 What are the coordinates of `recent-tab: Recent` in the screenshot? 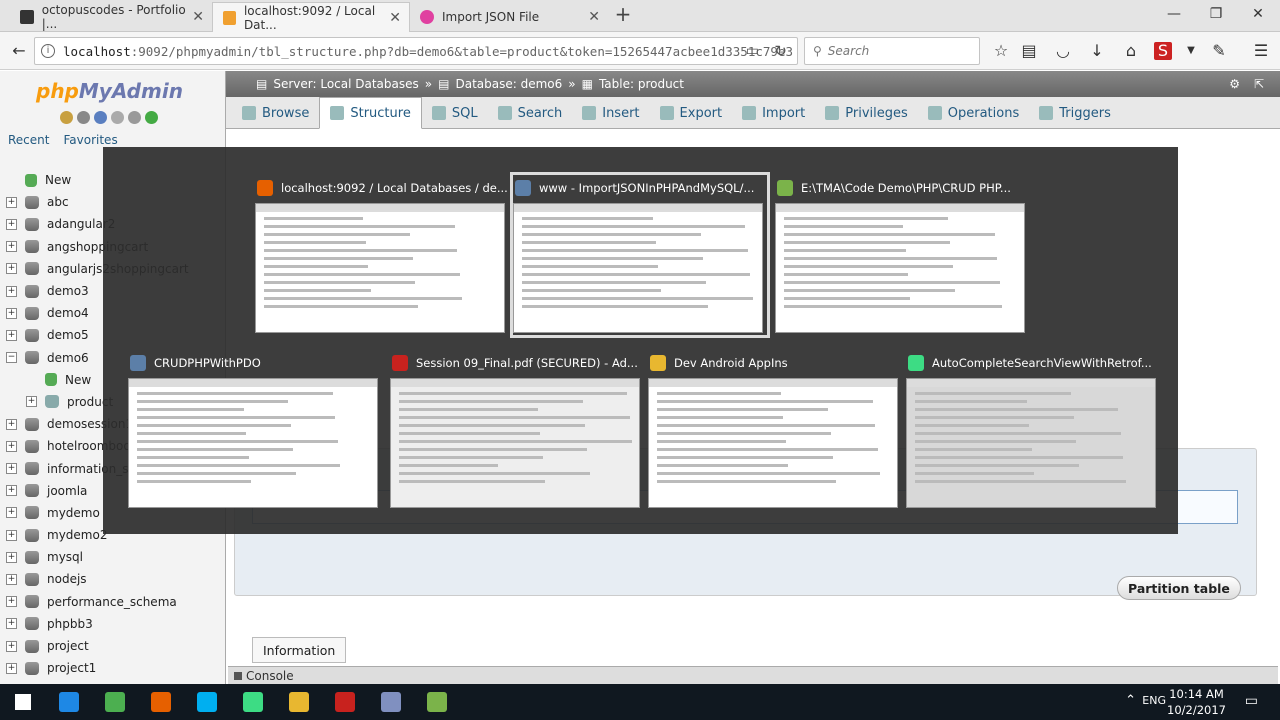 It's located at (28, 140).